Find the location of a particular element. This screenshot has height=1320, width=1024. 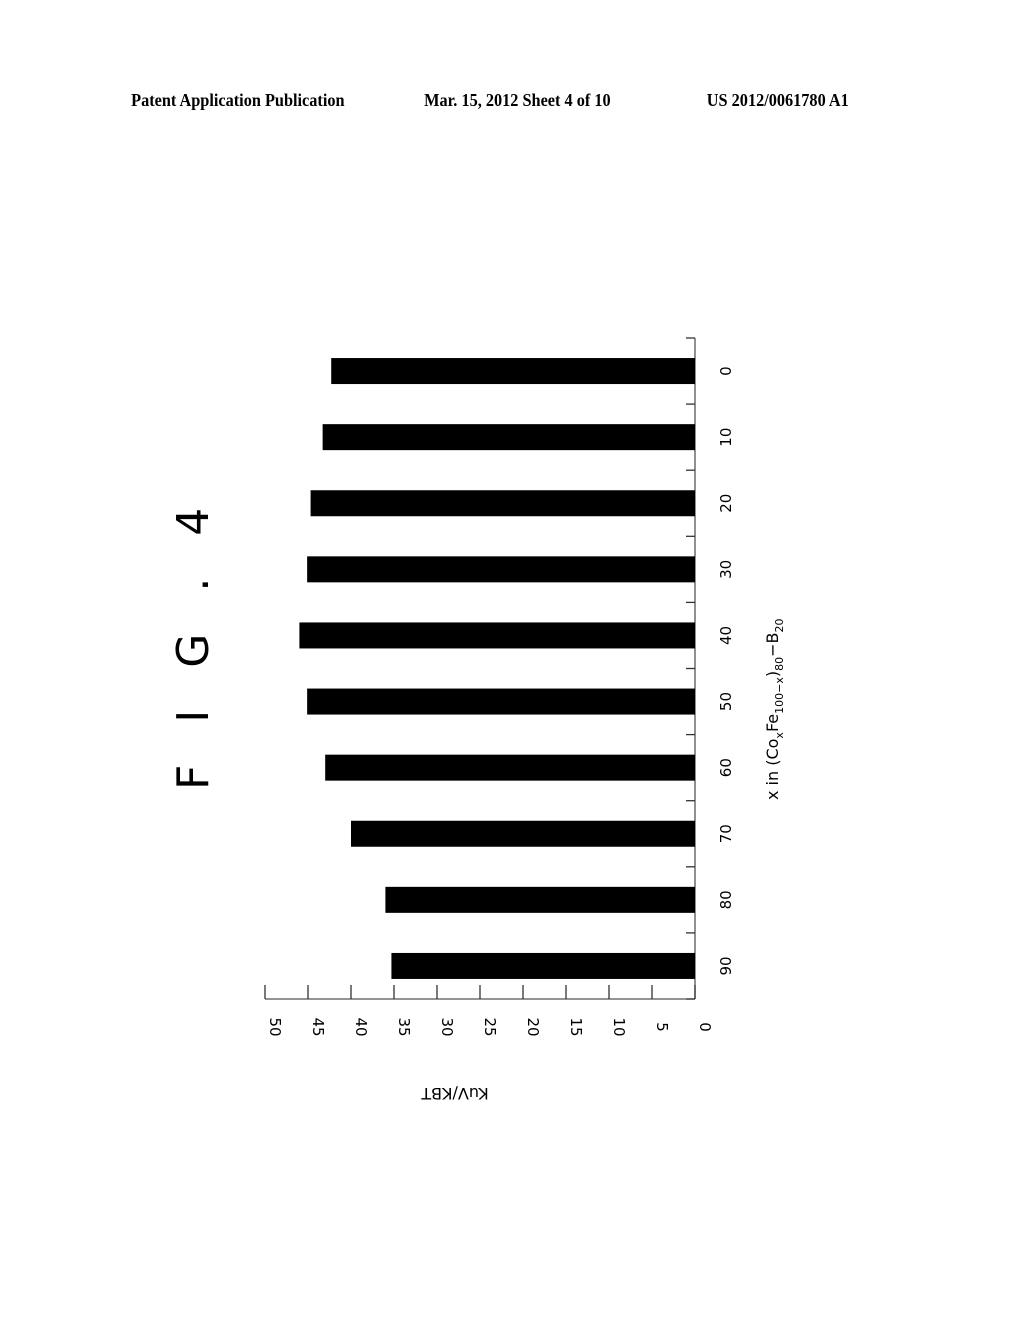

value-tick-label: 30 is located at coordinates (447, 1026).